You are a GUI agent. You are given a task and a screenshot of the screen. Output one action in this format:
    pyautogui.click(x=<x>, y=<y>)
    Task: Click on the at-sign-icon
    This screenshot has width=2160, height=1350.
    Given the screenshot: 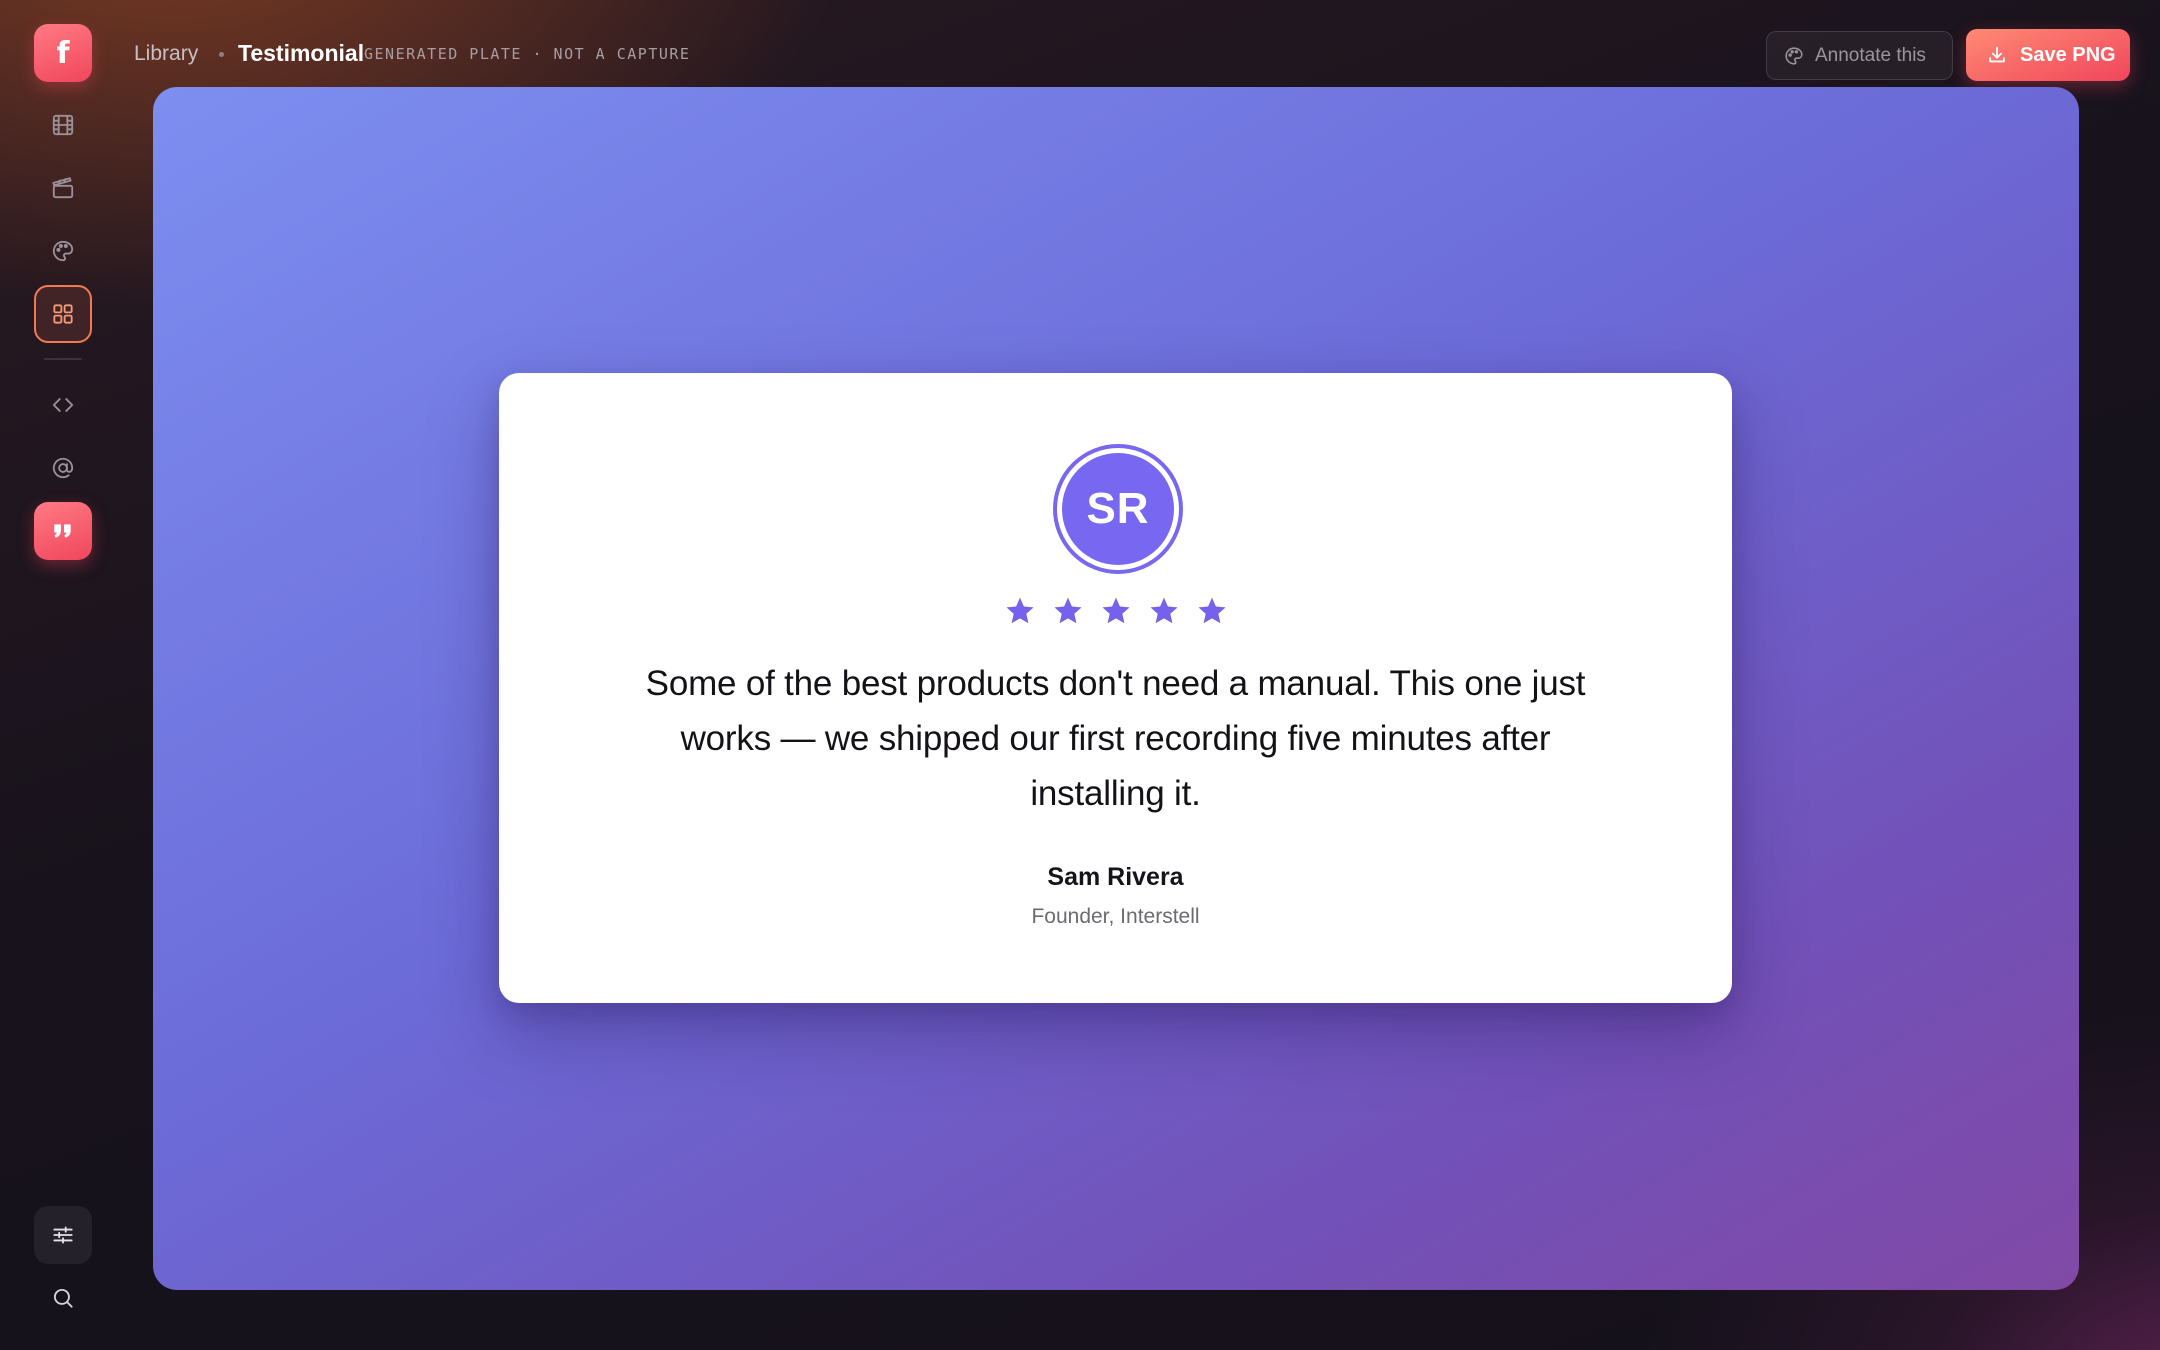 What is the action you would take?
    pyautogui.click(x=63, y=468)
    